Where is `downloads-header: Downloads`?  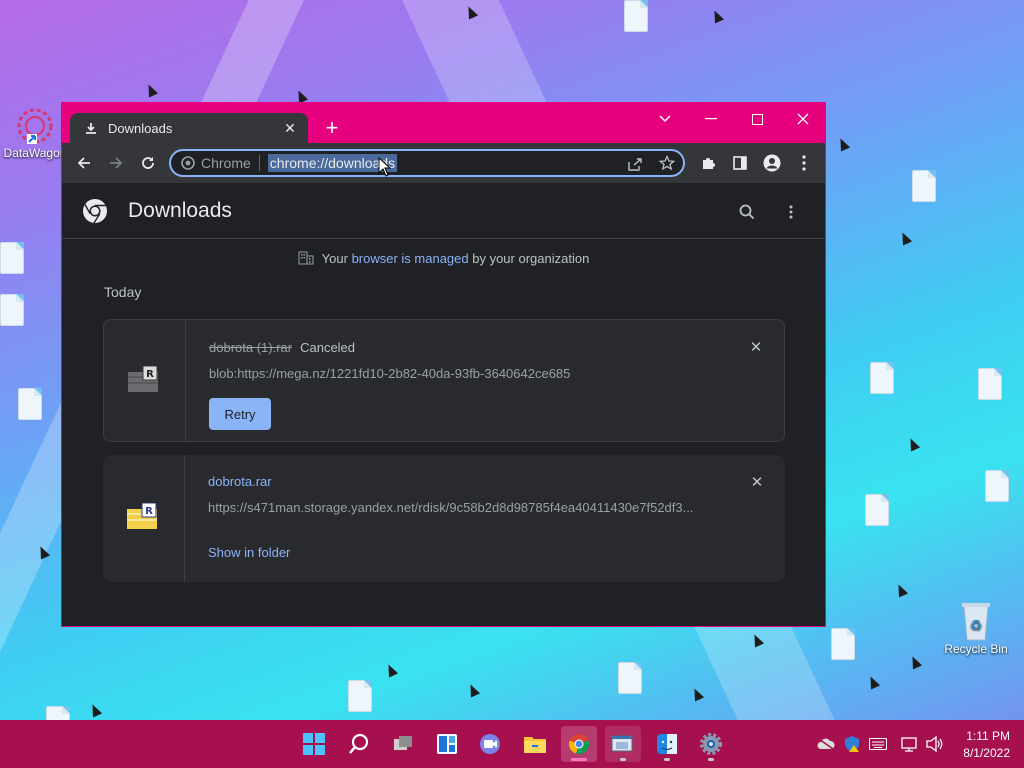 downloads-header: Downloads is located at coordinates (443, 211).